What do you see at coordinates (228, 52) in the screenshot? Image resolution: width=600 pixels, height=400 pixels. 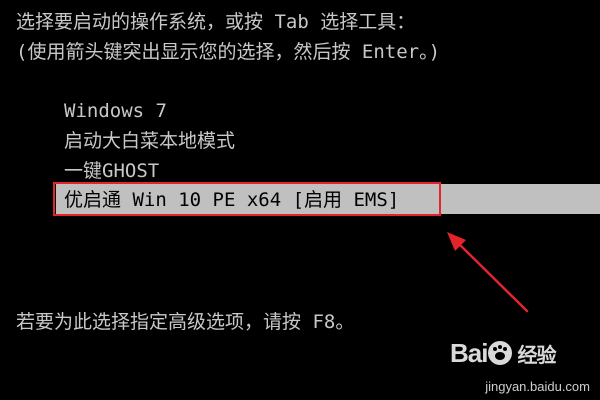 I see `header-hint: (使用箭头键突出显示您的选择，然后按 Enter。)` at bounding box center [228, 52].